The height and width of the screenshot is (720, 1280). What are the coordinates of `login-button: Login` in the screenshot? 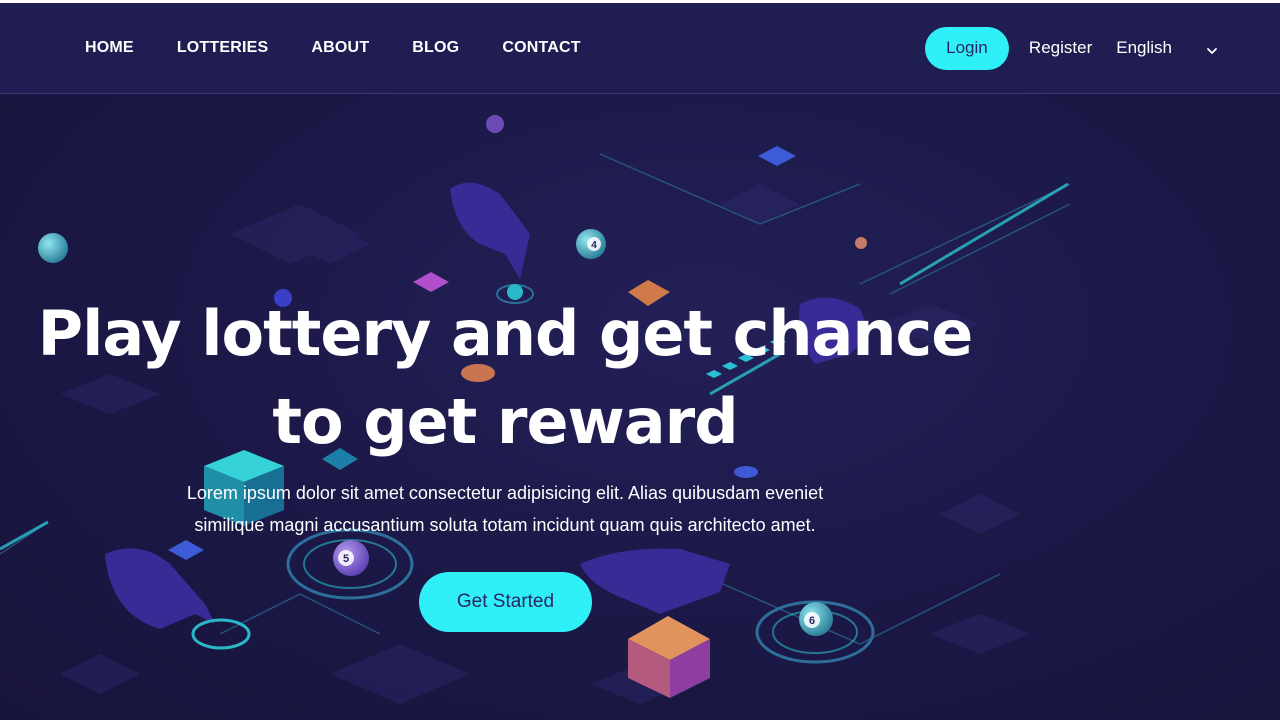 It's located at (966, 48).